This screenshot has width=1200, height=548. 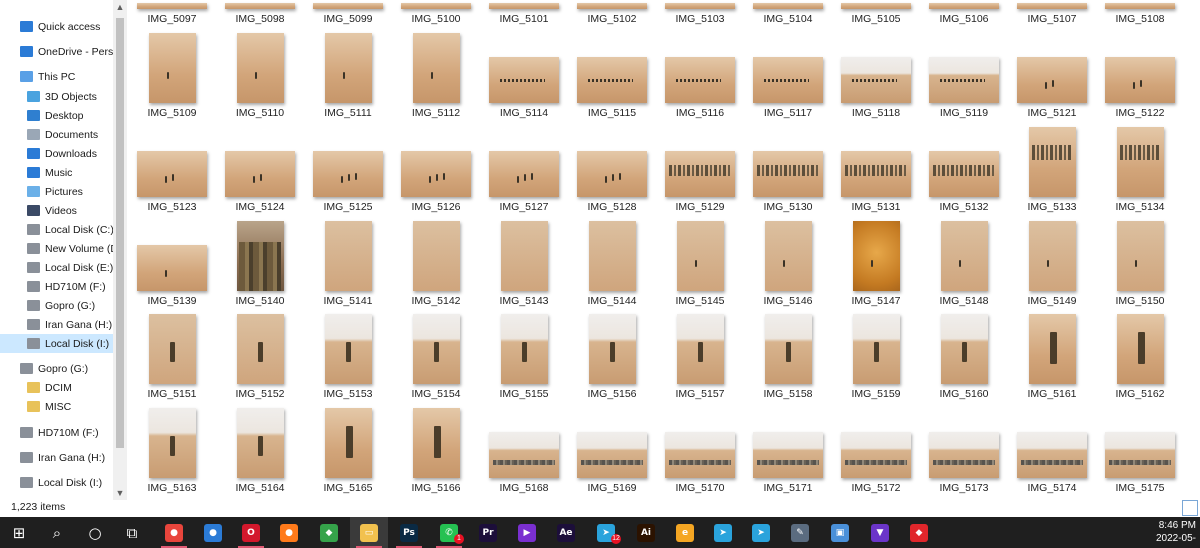 I want to click on browser-orange-taskbar-button: e, so click(x=685, y=532).